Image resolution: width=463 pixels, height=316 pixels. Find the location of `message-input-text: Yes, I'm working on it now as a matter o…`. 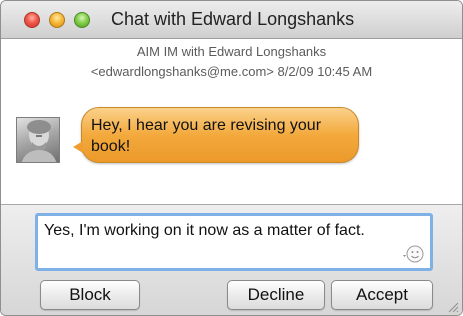

message-input-text: Yes, I'm working on it now as a matter o… is located at coordinates (204, 230).